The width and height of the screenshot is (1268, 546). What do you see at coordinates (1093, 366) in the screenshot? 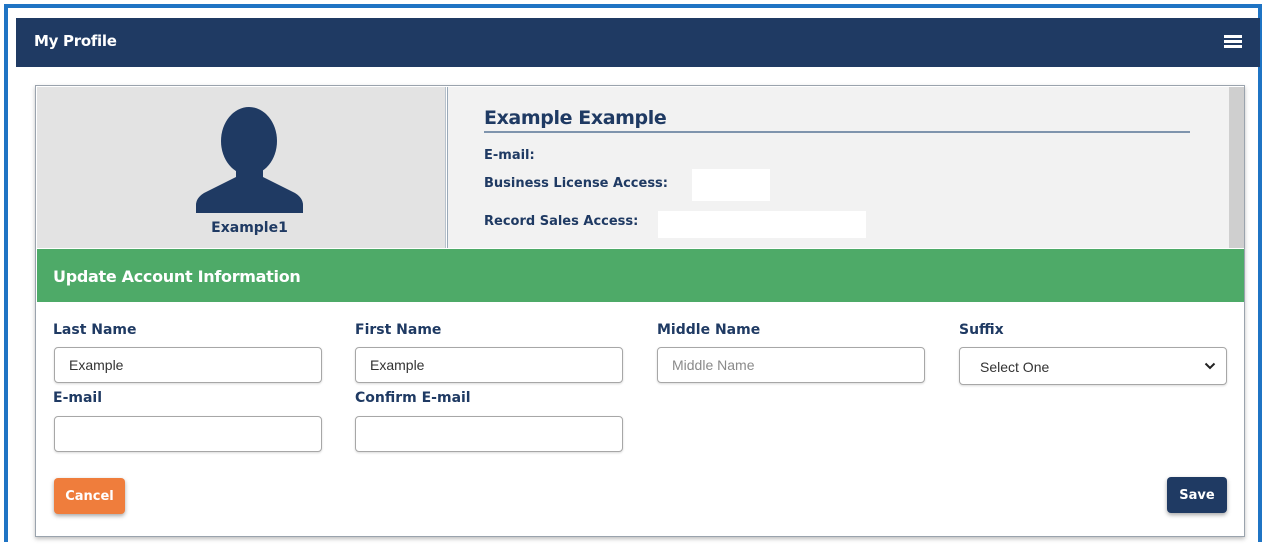
I see `suffix-select: Select One` at bounding box center [1093, 366].